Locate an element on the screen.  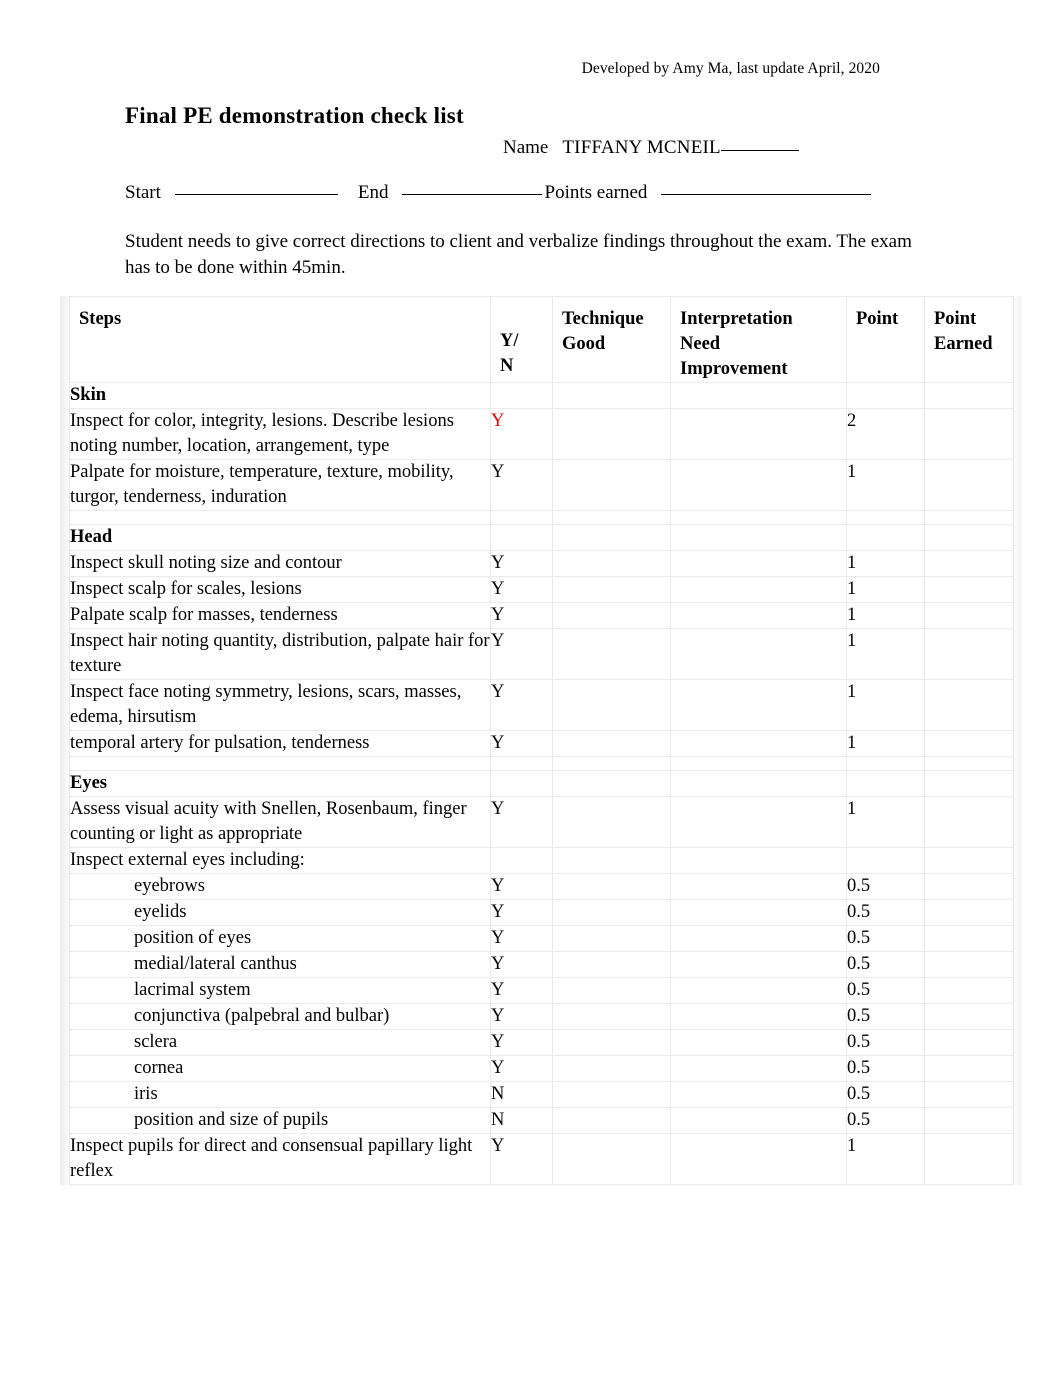
points-earned-input-underline is located at coordinates (766, 194).